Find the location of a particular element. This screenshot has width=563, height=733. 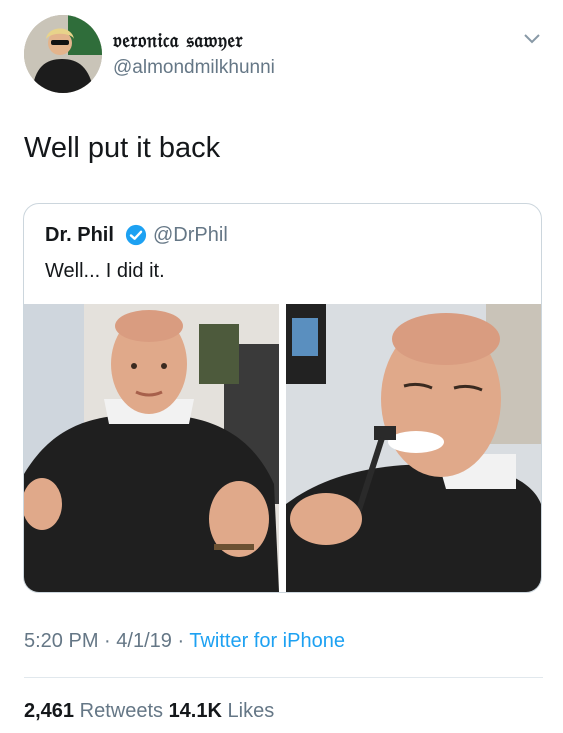

quoted-tweet-text: Well... I did it. is located at coordinates (105, 271).